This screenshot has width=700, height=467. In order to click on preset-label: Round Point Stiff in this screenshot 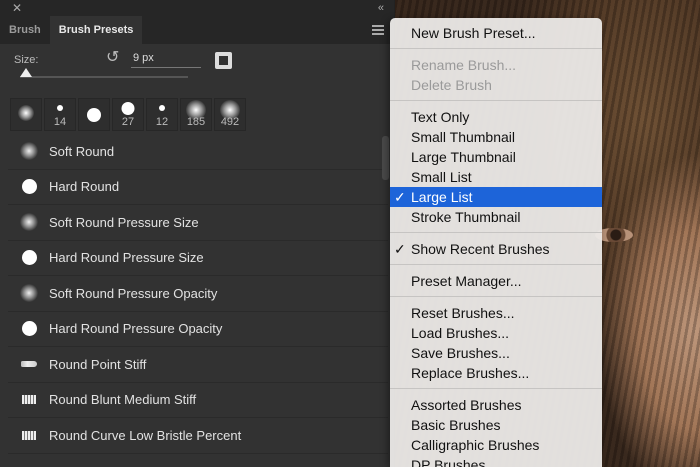, I will do `click(98, 364)`.